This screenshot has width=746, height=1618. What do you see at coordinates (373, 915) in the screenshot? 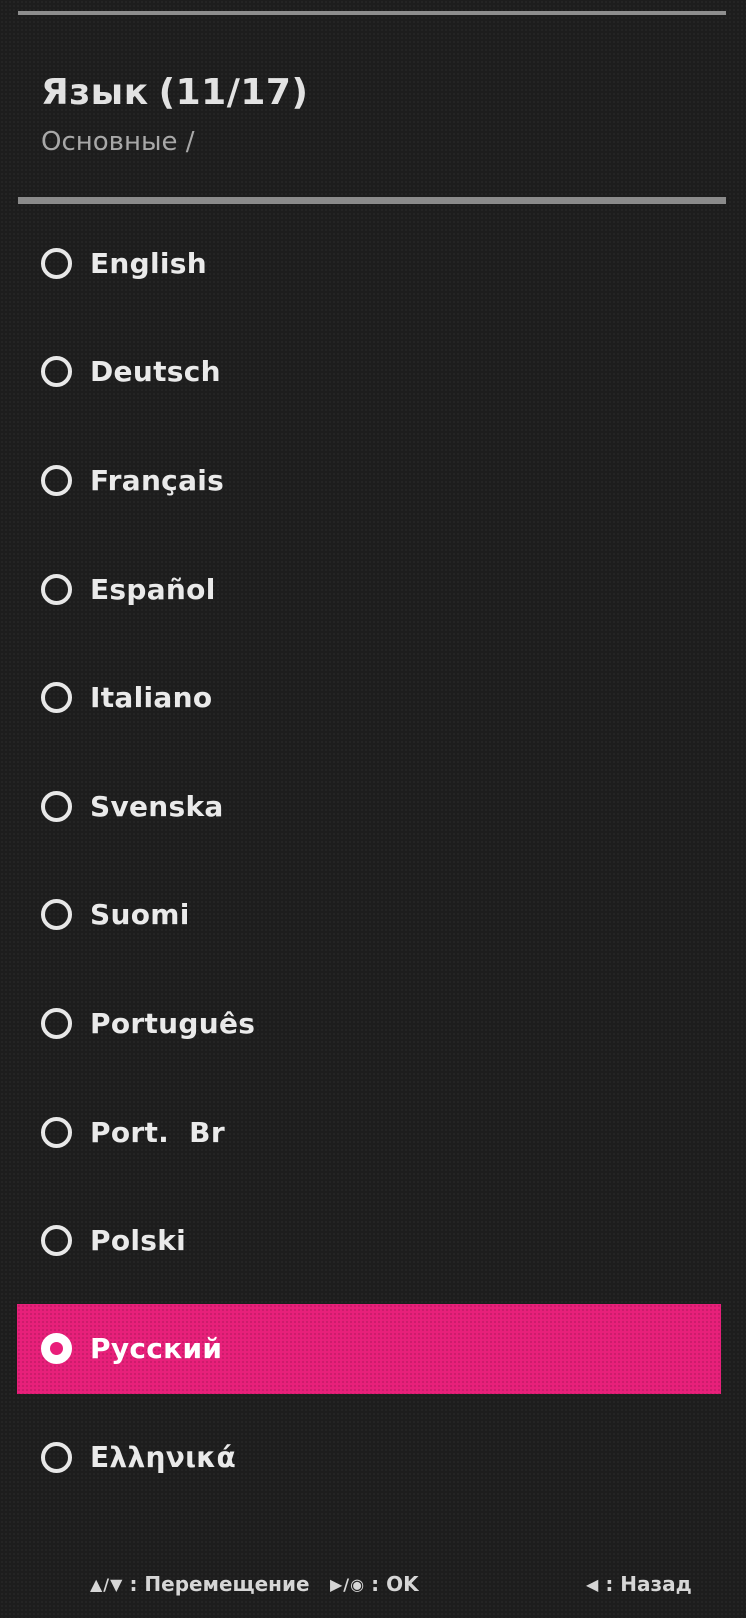
I see `language-option-suomi: Suomi` at bounding box center [373, 915].